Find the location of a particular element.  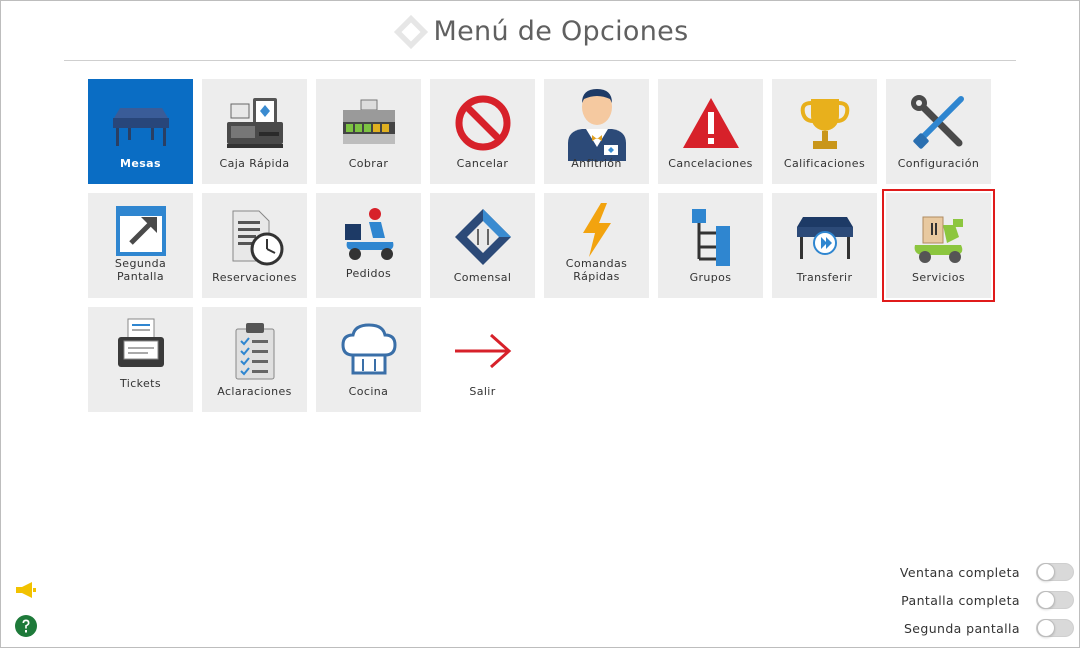

tile-grupos: Grupos is located at coordinates (710, 245).